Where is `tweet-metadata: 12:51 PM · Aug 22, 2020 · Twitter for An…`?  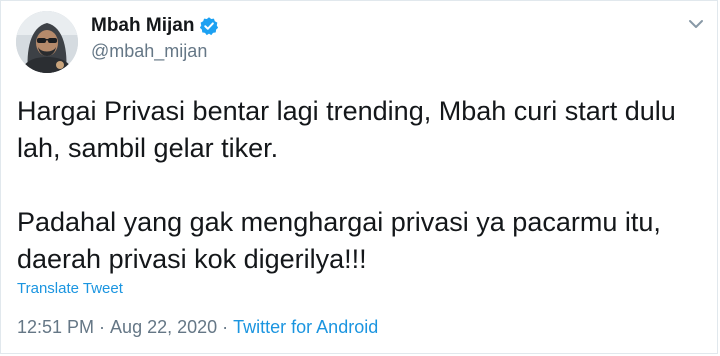
tweet-metadata: 12:51 PM · Aug 22, 2020 · Twitter for An… is located at coordinates (197, 327).